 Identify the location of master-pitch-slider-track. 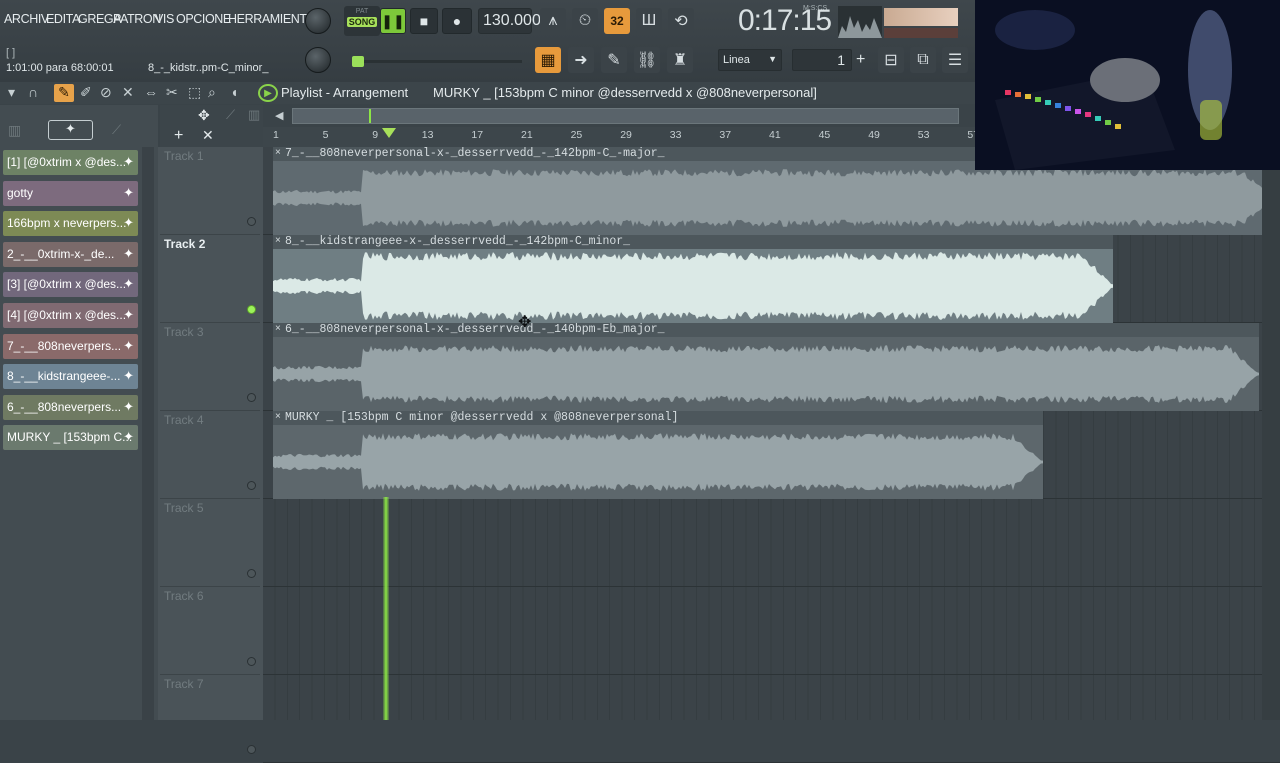
(437, 61).